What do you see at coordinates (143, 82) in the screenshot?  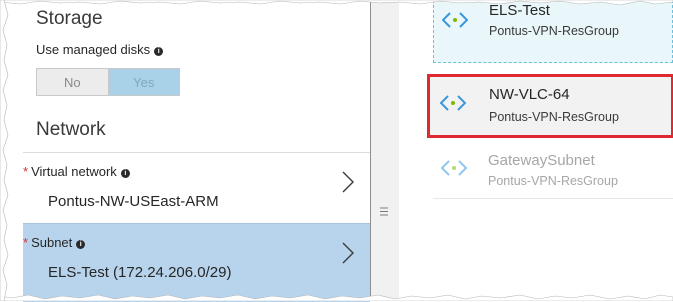 I see `toggle-yes-option: Yes` at bounding box center [143, 82].